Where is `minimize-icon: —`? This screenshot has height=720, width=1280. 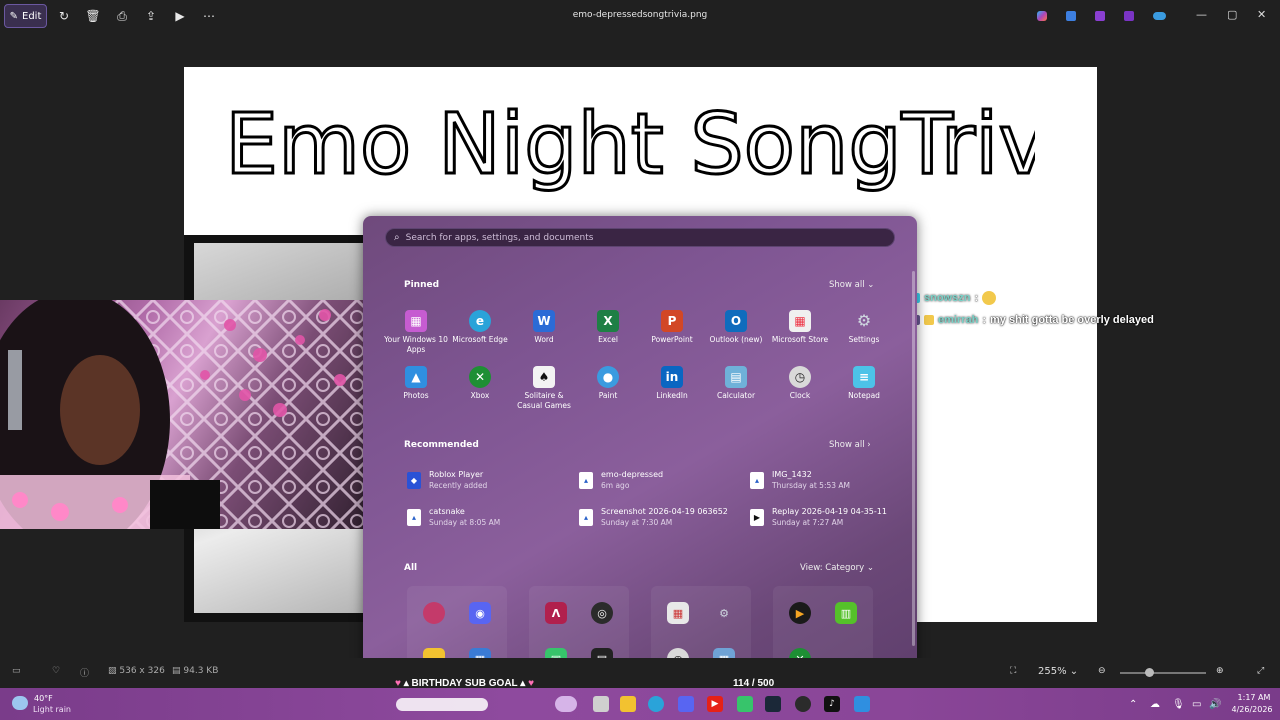
minimize-icon: — is located at coordinates (1201, 14).